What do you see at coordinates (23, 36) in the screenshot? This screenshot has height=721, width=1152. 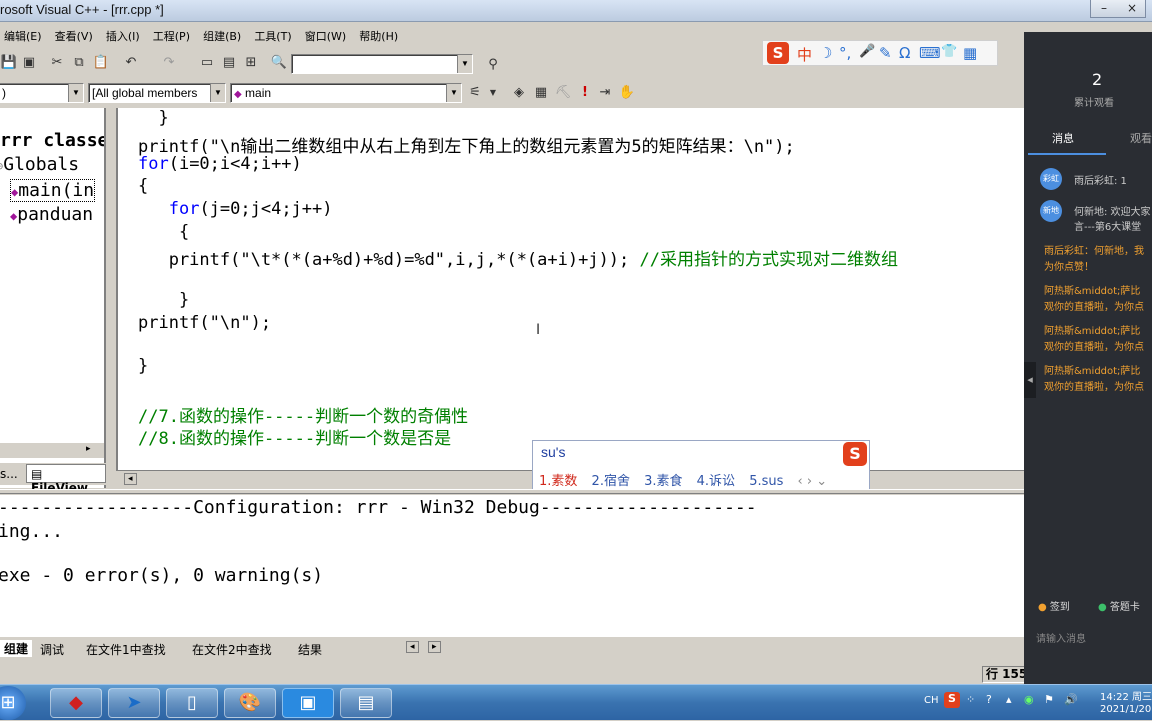 I see `menu-edit: 编辑(E)` at bounding box center [23, 36].